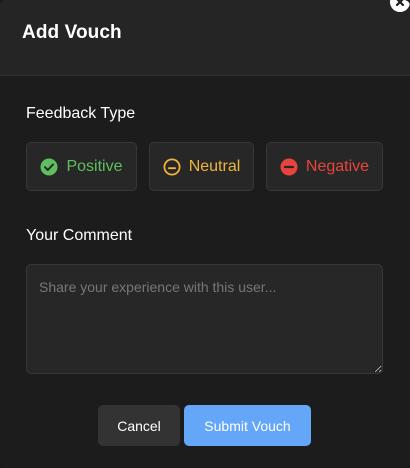 The width and height of the screenshot is (410, 468). Describe the element at coordinates (79, 235) in the screenshot. I see `comment-label: Your Comment` at that location.